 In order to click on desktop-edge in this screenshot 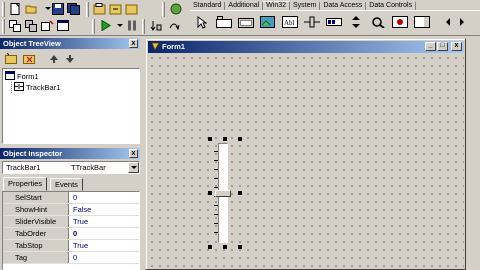, I will do `click(473, 154)`.